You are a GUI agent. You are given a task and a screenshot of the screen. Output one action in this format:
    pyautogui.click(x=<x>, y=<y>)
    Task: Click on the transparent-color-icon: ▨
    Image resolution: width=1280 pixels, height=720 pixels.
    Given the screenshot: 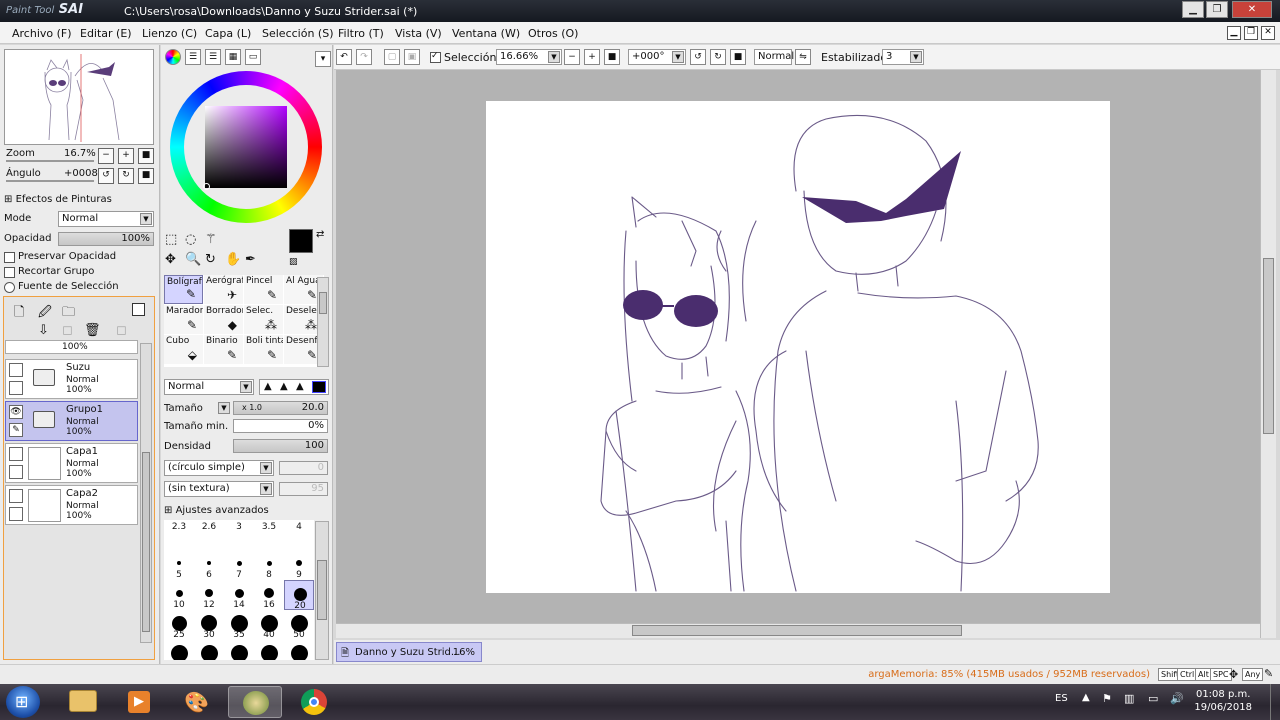 What is the action you would take?
    pyautogui.click(x=293, y=262)
    